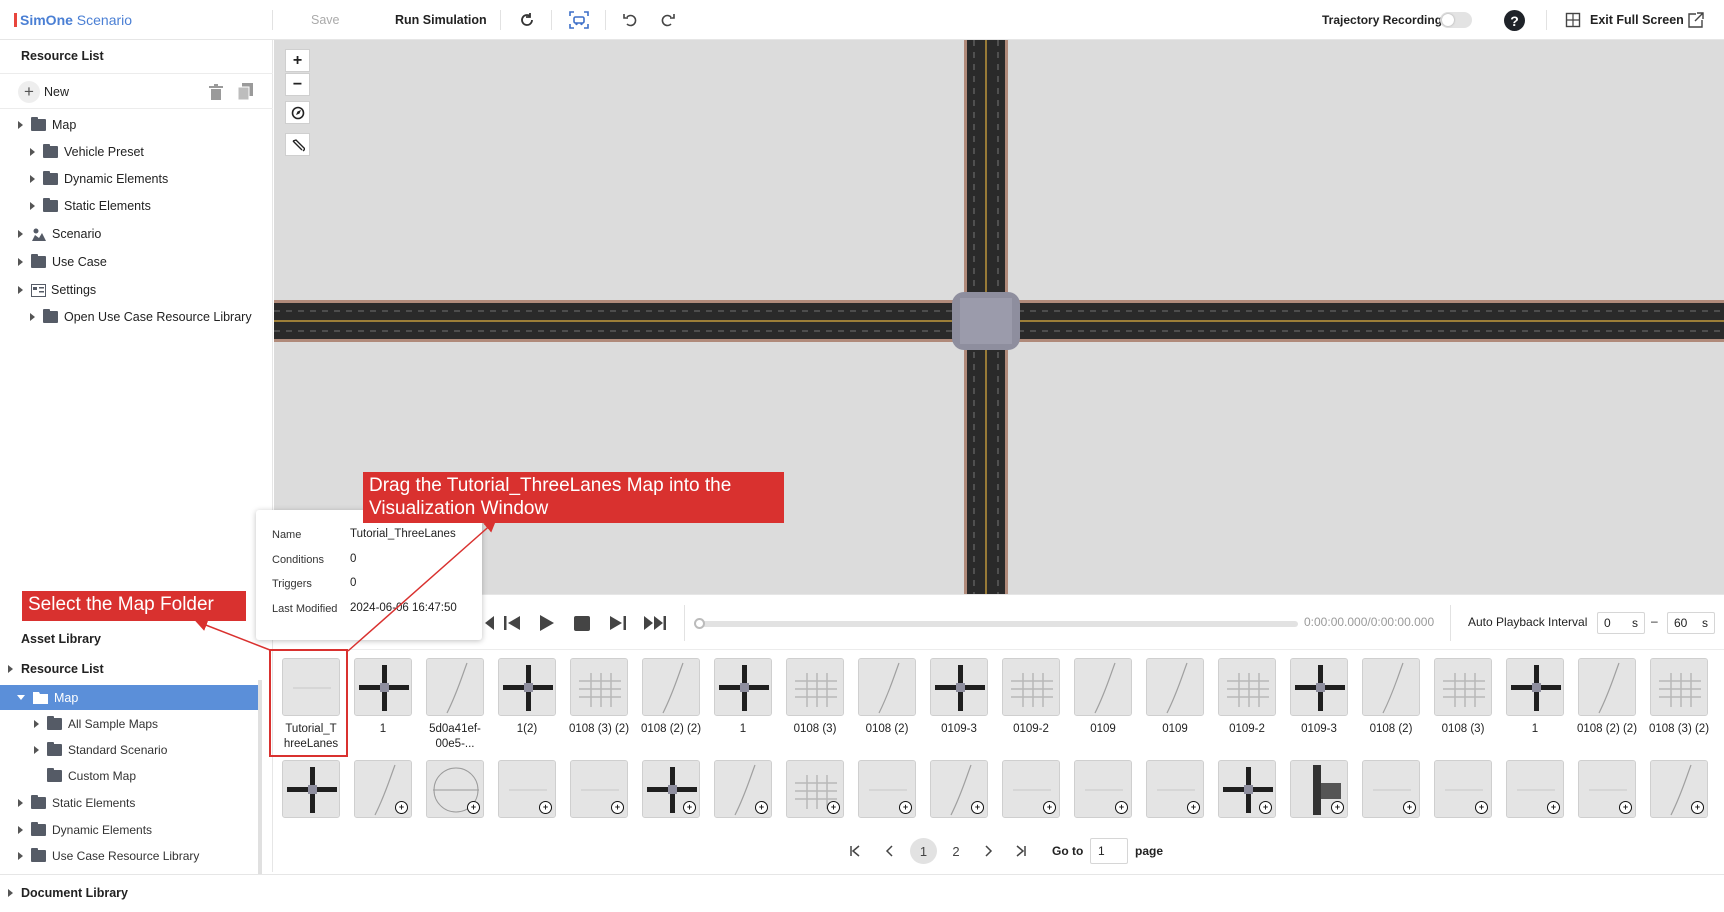  What do you see at coordinates (297, 144) in the screenshot?
I see `measure-icon` at bounding box center [297, 144].